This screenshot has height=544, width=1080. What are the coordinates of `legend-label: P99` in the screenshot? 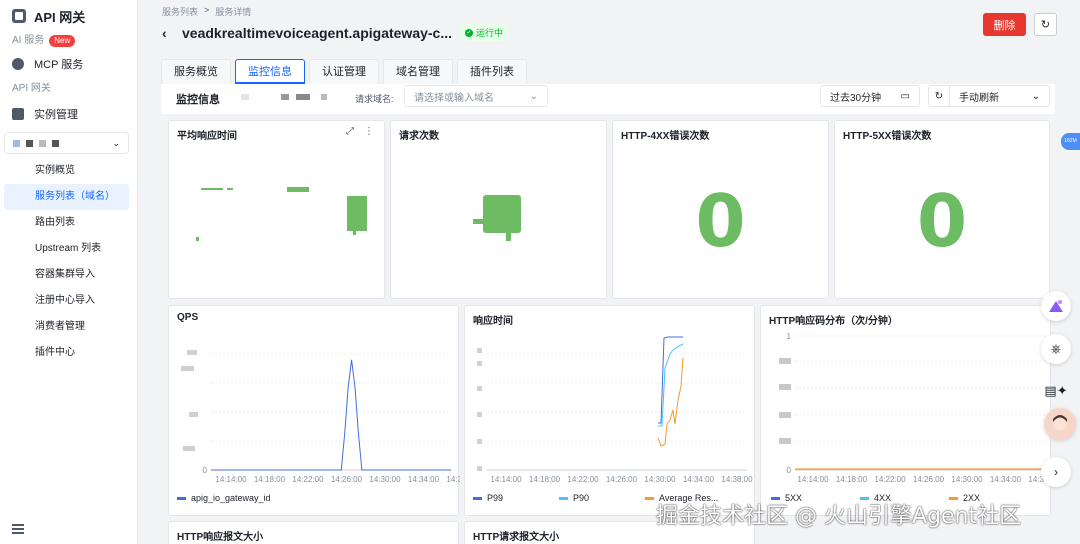 It's located at (495, 498).